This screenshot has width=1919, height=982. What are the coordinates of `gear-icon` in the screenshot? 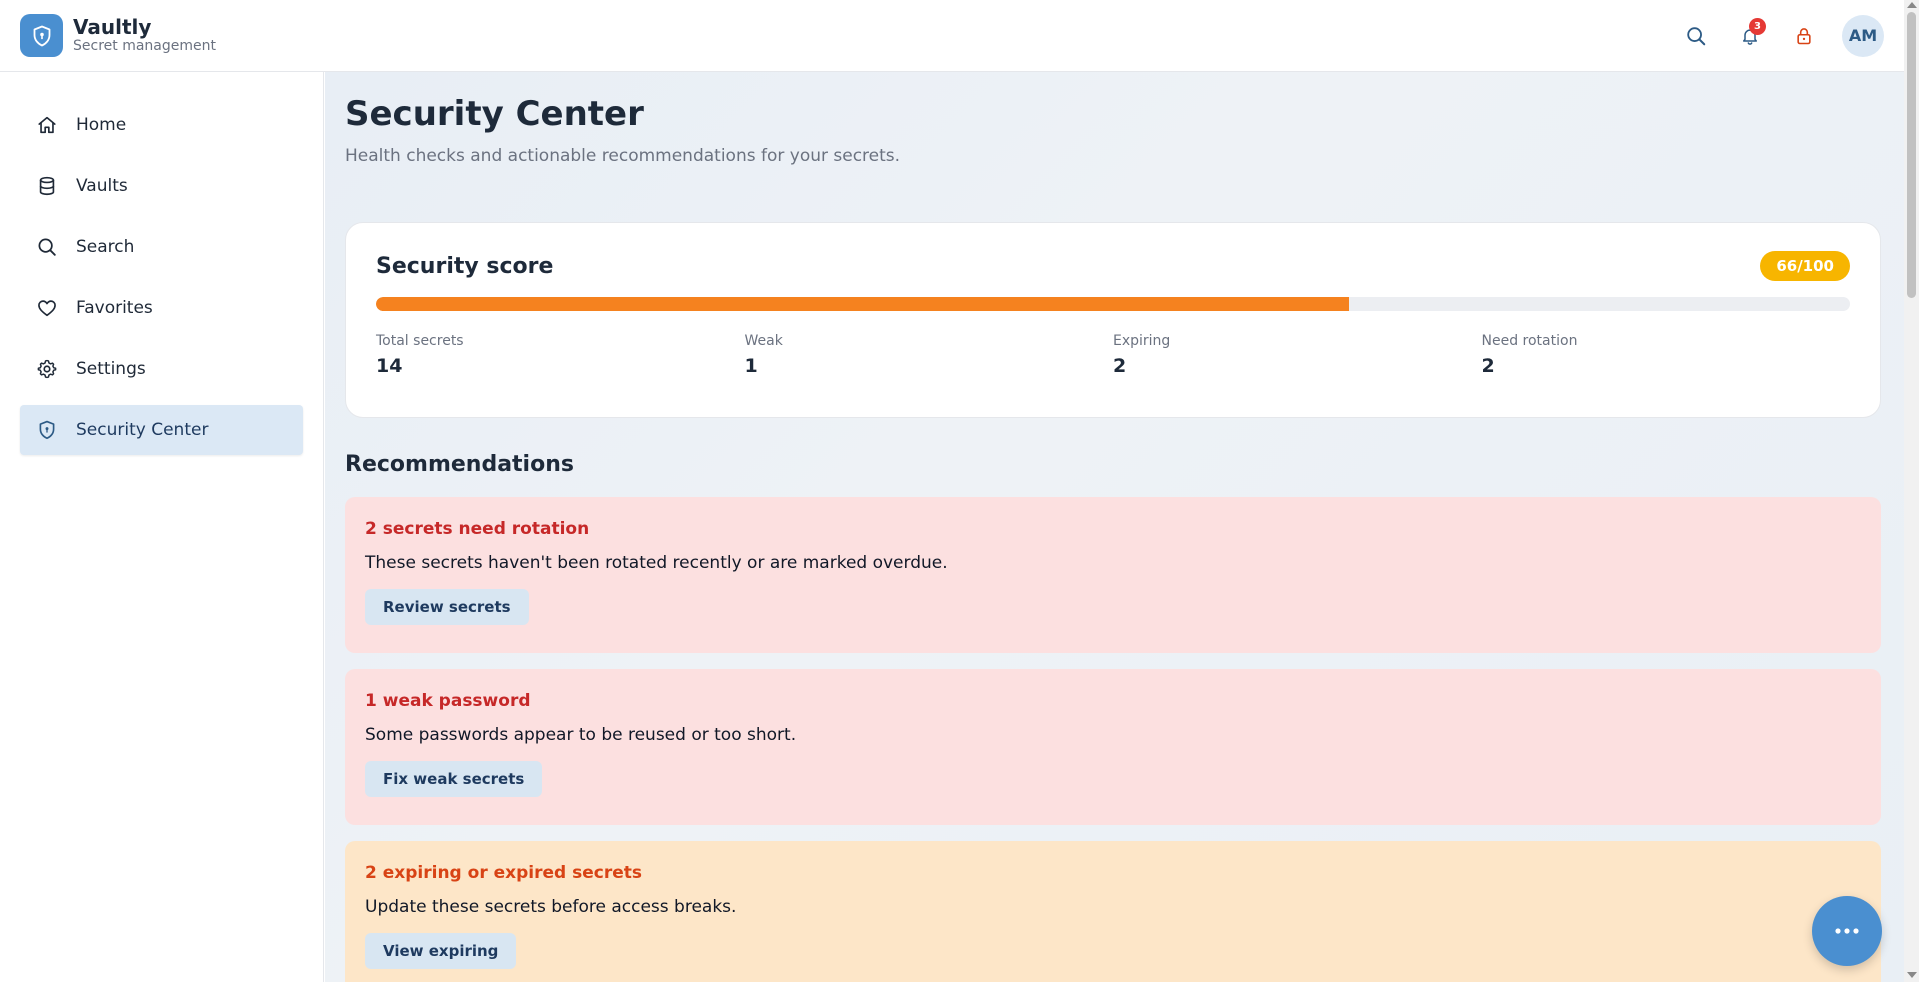 It's located at (47, 369).